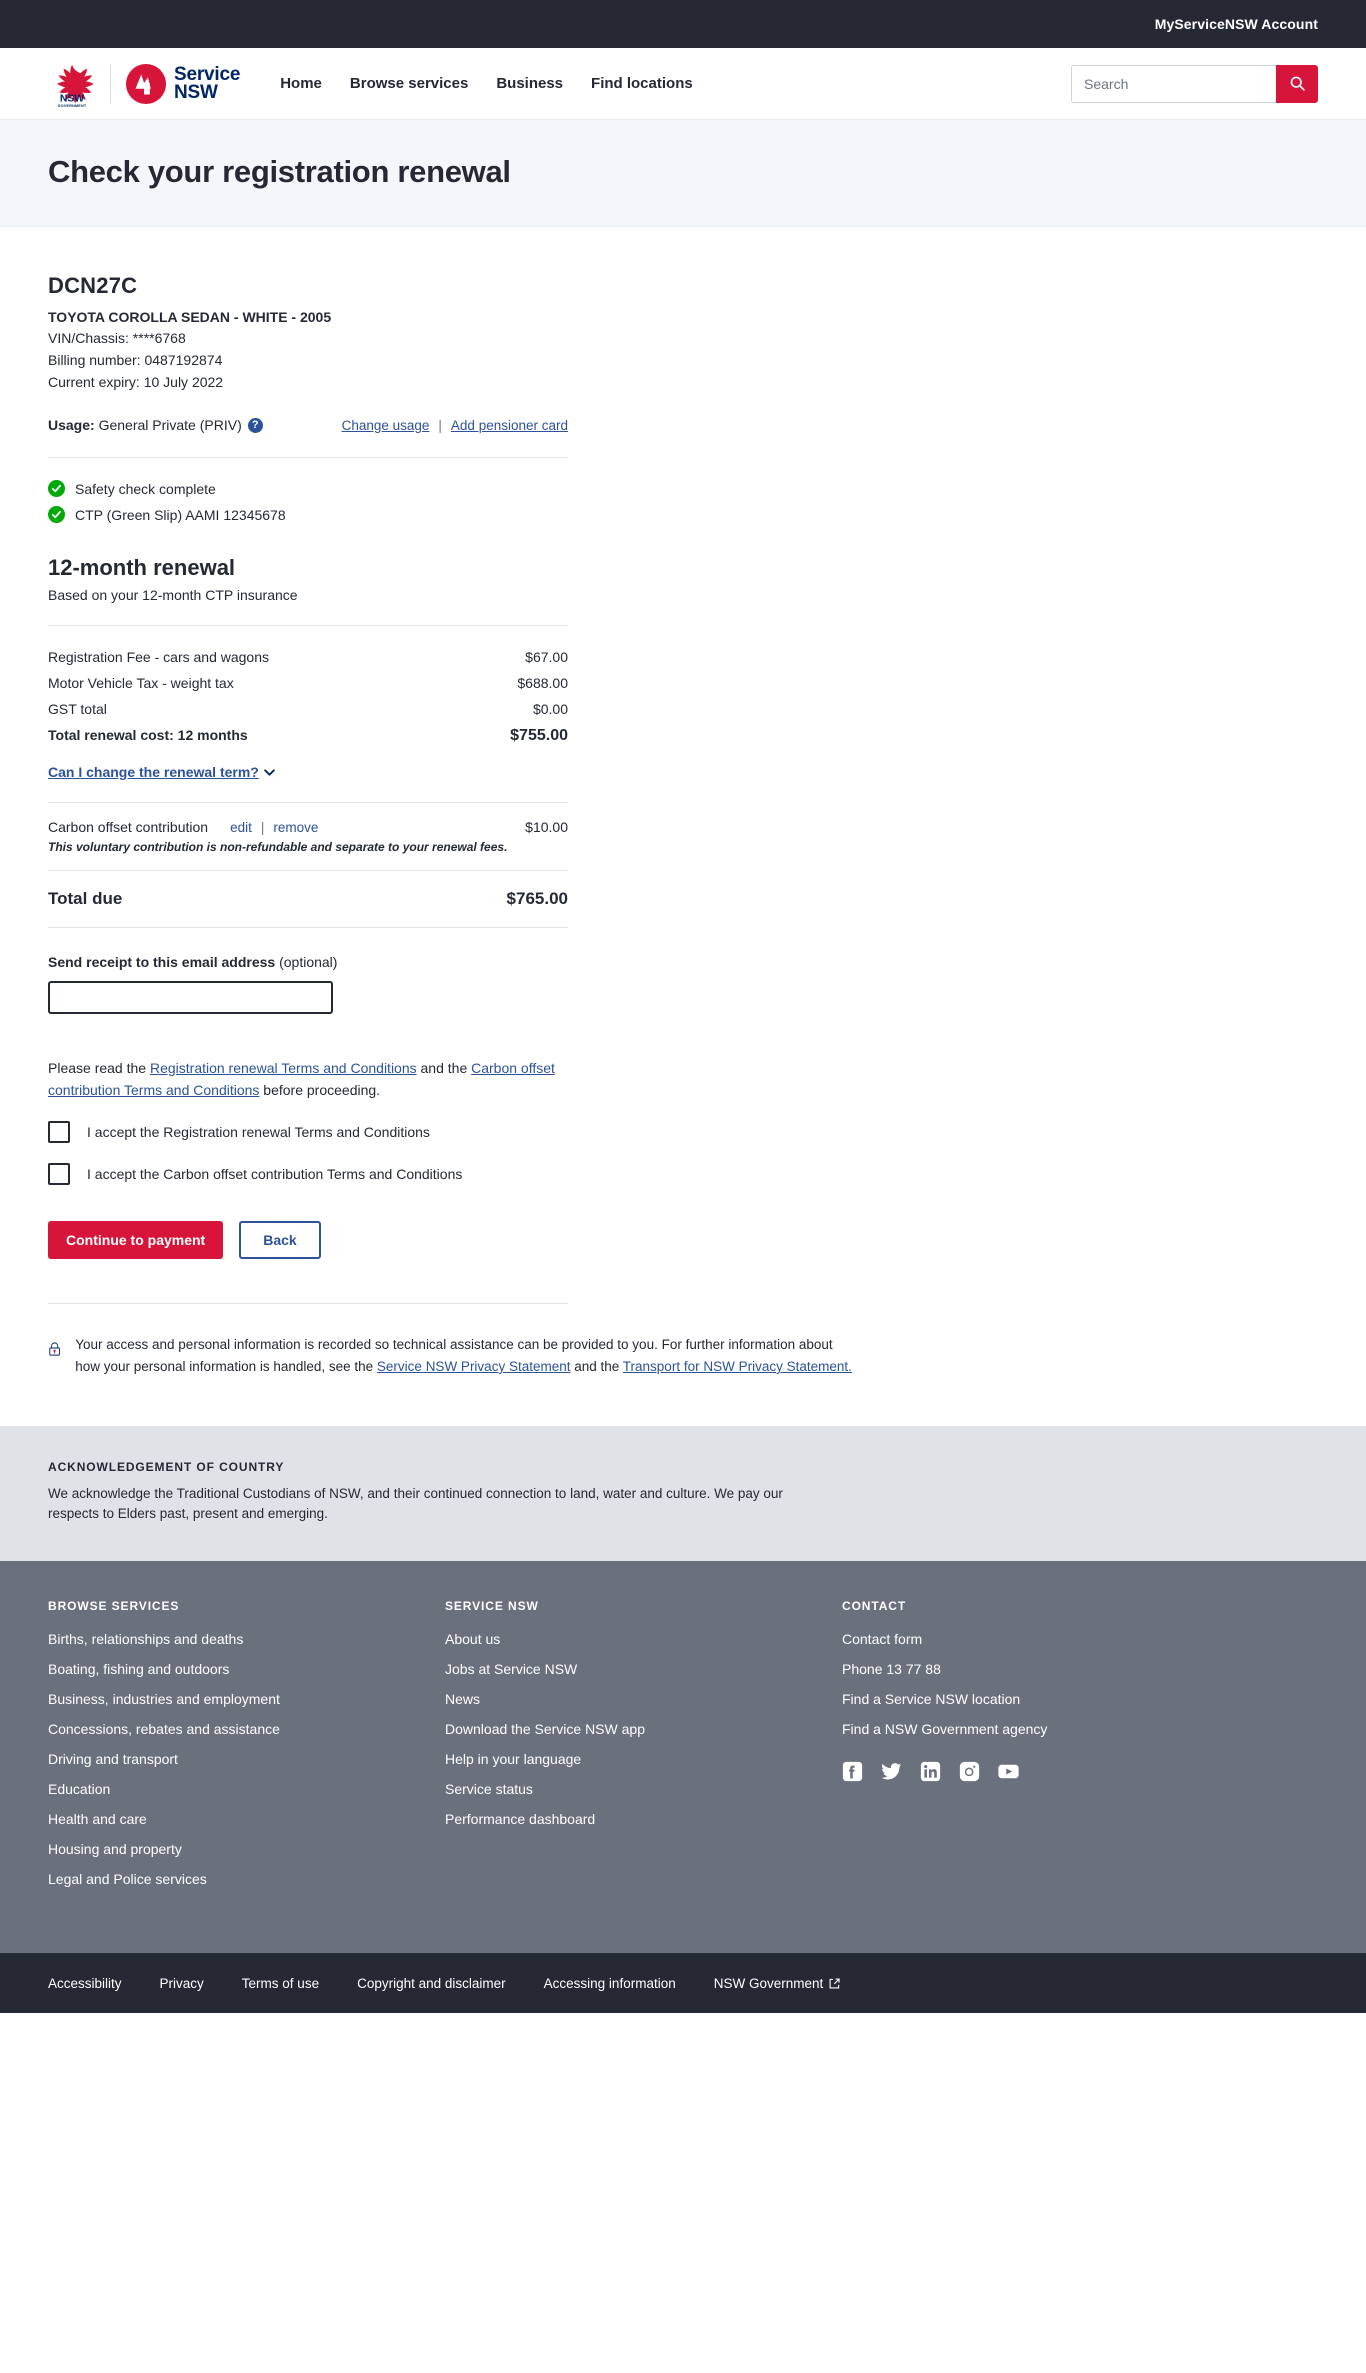 Image resolution: width=1366 pixels, height=2373 pixels. What do you see at coordinates (85, 898) in the screenshot?
I see `total-due-label: Total due` at bounding box center [85, 898].